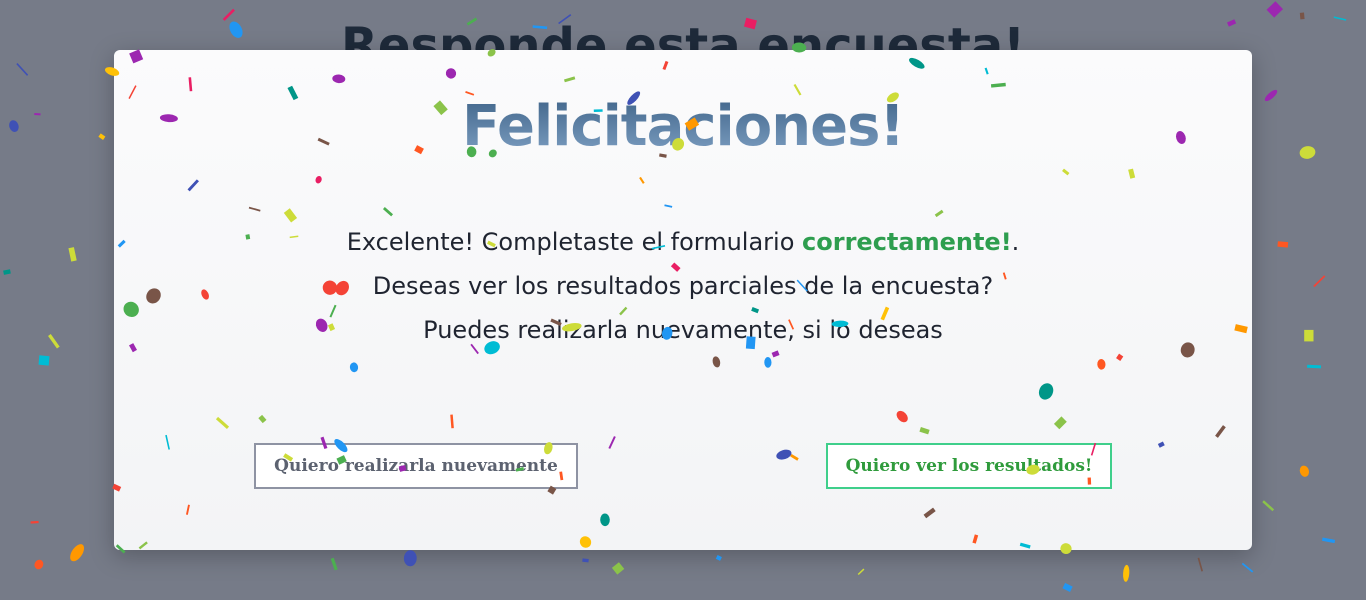  Describe the element at coordinates (683, 126) in the screenshot. I see `modal-title: Felicitaciones!` at that location.